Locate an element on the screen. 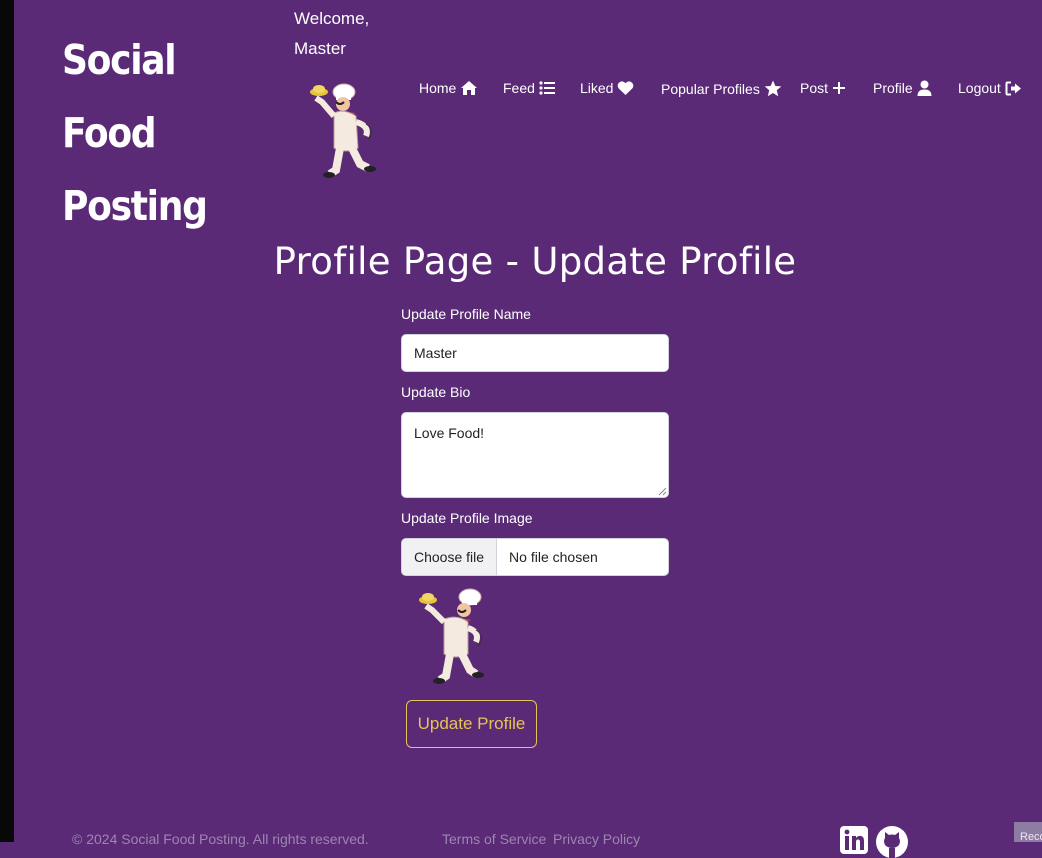 This screenshot has height=858, width=1042. choose-file-button: Choose file is located at coordinates (450, 557).